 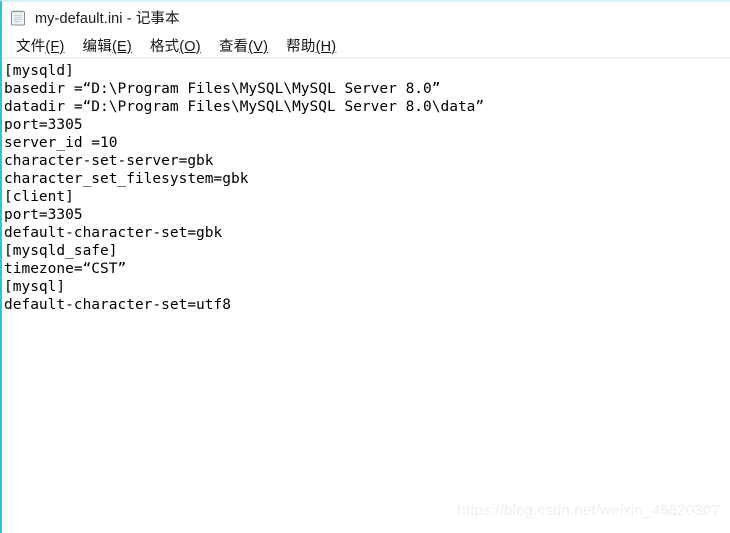 I want to click on menu-item-file: 文件(F), so click(x=40, y=45).